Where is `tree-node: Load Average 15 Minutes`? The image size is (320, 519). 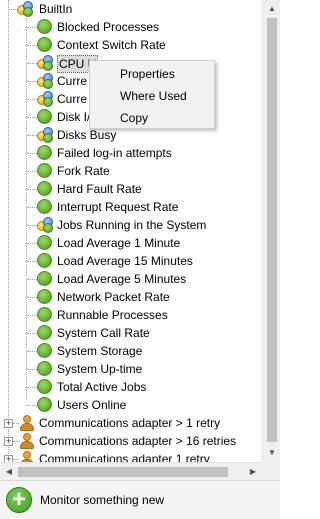 tree-node: Load Average 15 Minutes is located at coordinates (131, 261).